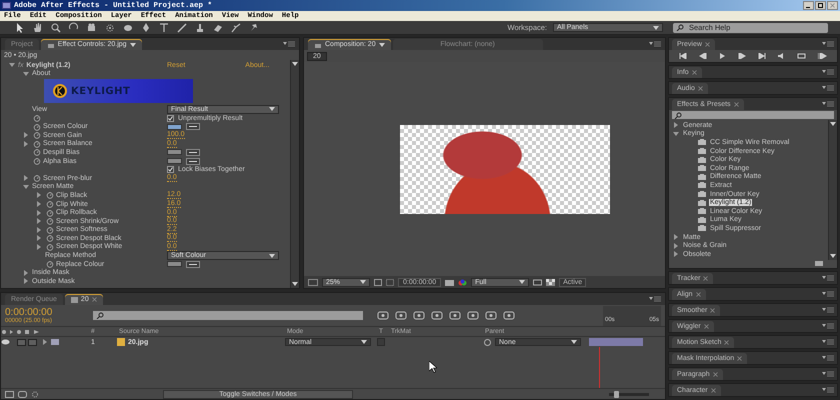 Image resolution: width=840 pixels, height=400 pixels. Describe the element at coordinates (702, 56) in the screenshot. I see `previous-frame-icon` at that location.